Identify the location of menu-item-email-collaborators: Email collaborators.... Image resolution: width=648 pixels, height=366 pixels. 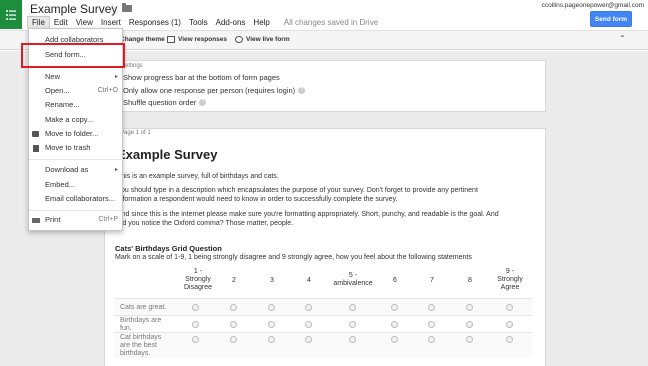
(76, 199).